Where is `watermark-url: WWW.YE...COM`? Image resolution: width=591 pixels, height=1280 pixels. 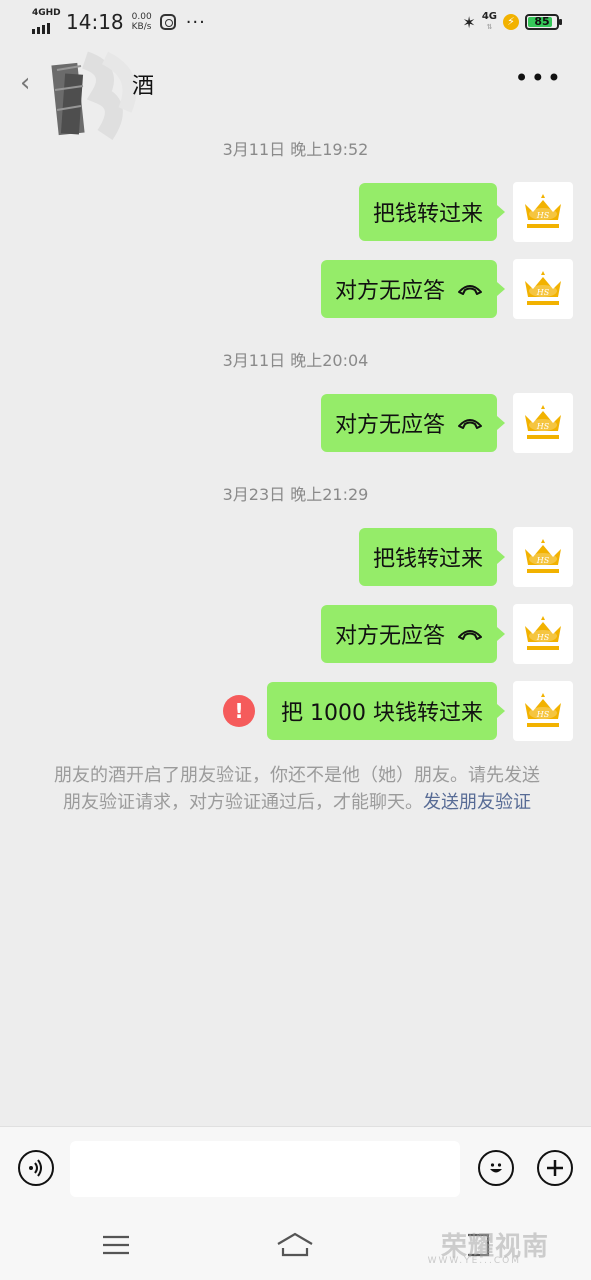
watermark-url: WWW.YE...COM is located at coordinates (474, 1261).